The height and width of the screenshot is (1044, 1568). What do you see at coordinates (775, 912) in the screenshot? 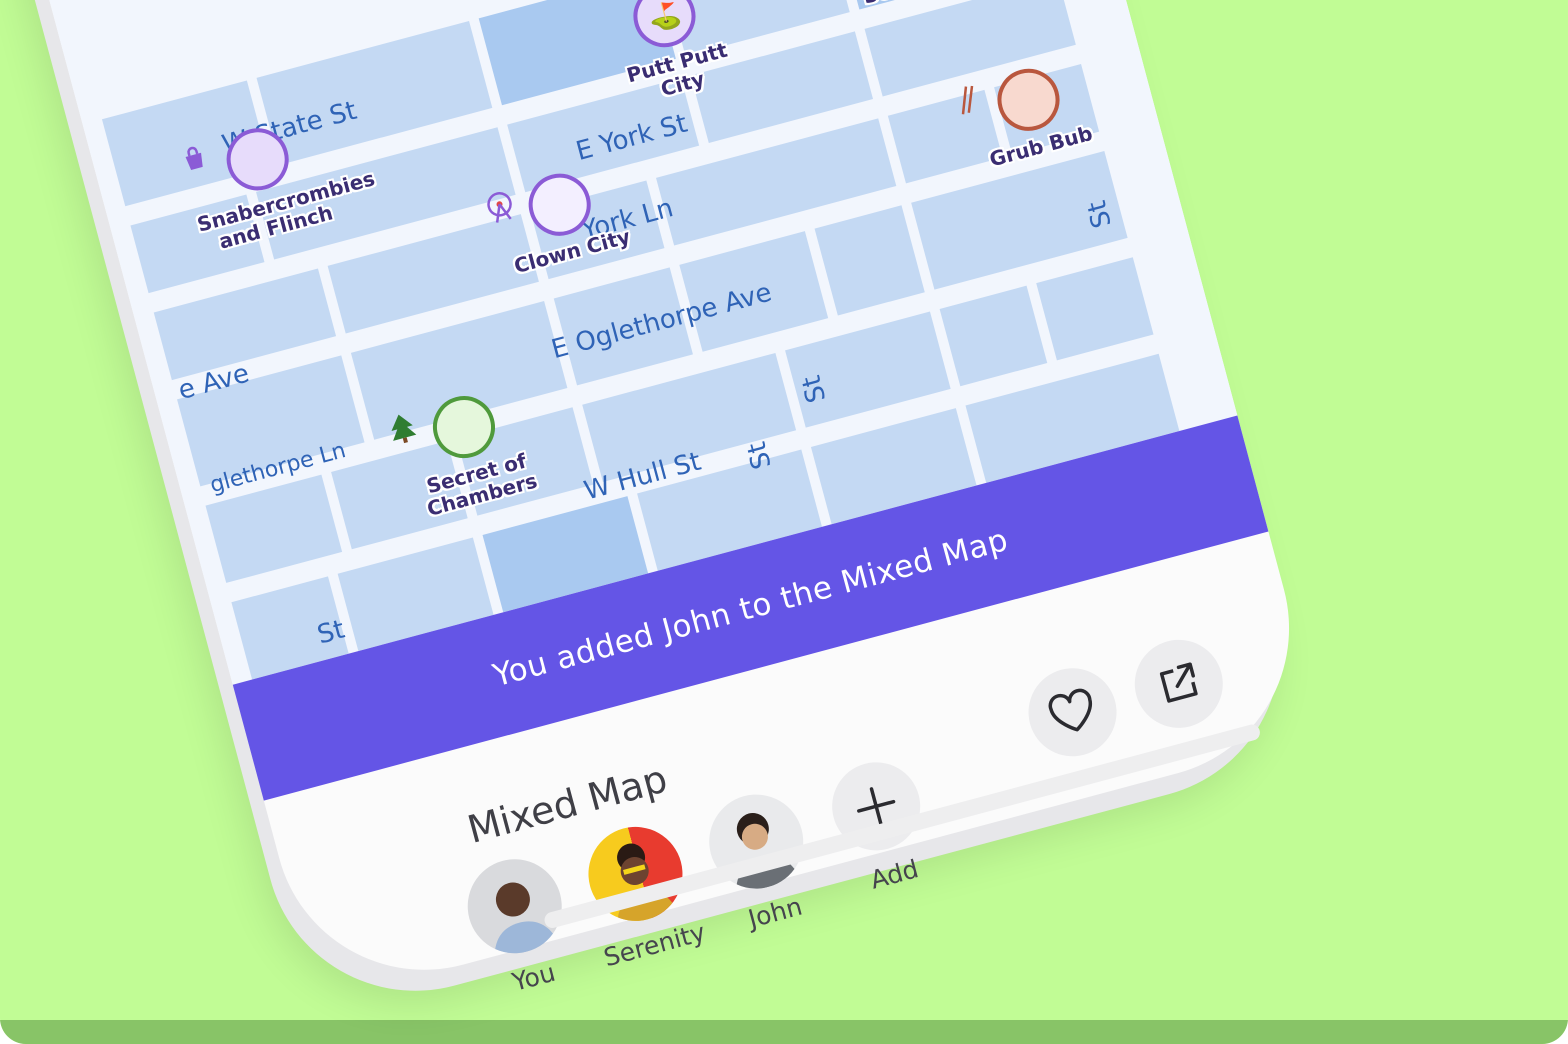
I see `member-name: John` at bounding box center [775, 912].